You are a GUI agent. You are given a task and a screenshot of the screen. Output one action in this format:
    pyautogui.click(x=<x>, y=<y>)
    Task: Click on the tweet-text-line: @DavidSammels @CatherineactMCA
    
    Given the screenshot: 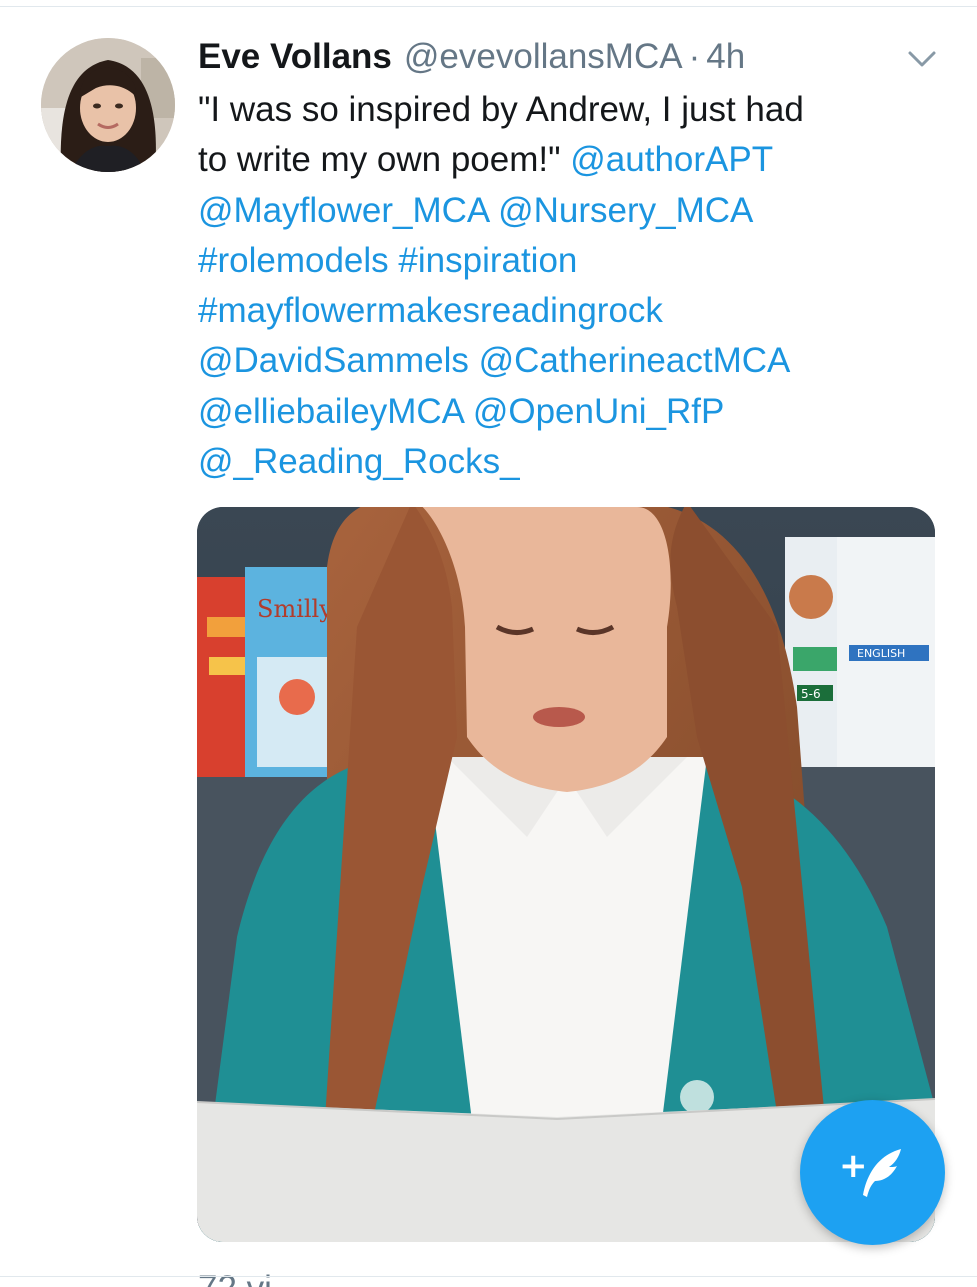 What is the action you would take?
    pyautogui.click(x=568, y=361)
    